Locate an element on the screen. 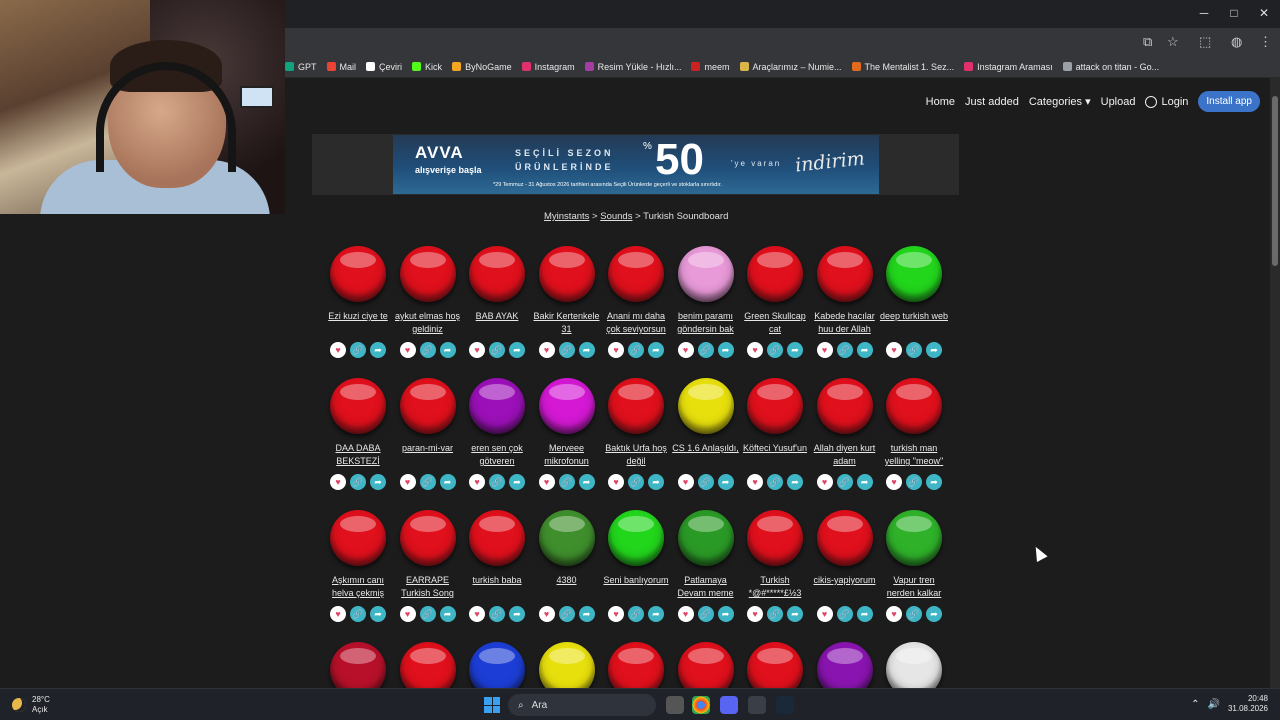 The height and width of the screenshot is (720, 1280). menu-kebab-icon: ⋮ is located at coordinates (1265, 42).